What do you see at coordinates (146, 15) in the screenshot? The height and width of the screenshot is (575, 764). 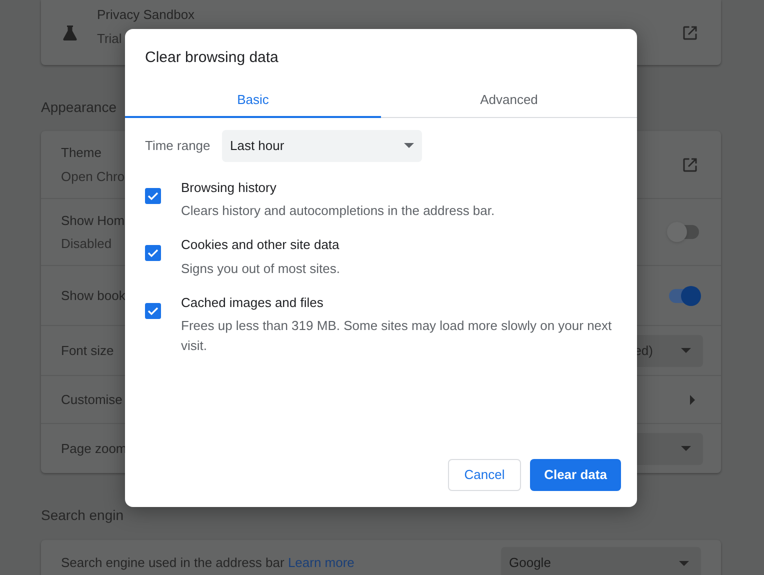 I see `privacy-sandbox-label: Privacy Sandbox` at bounding box center [146, 15].